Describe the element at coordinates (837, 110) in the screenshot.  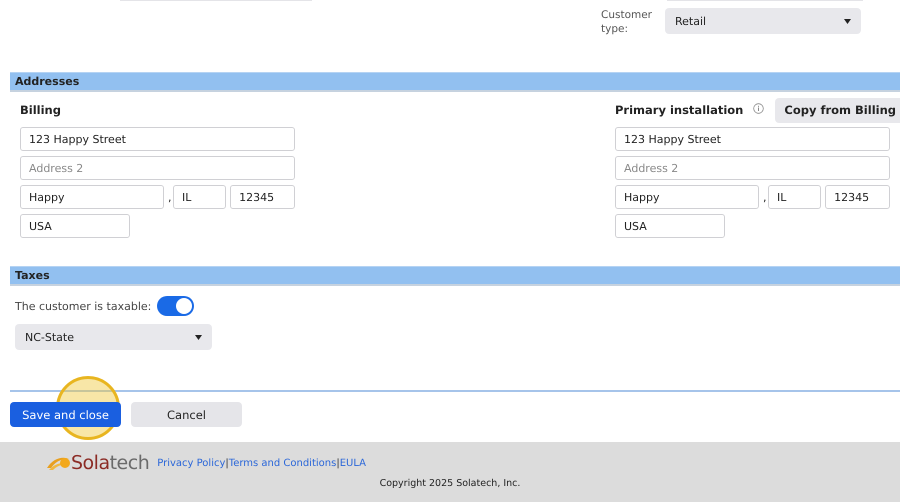
I see `copy-button: Copy from Billing` at that location.